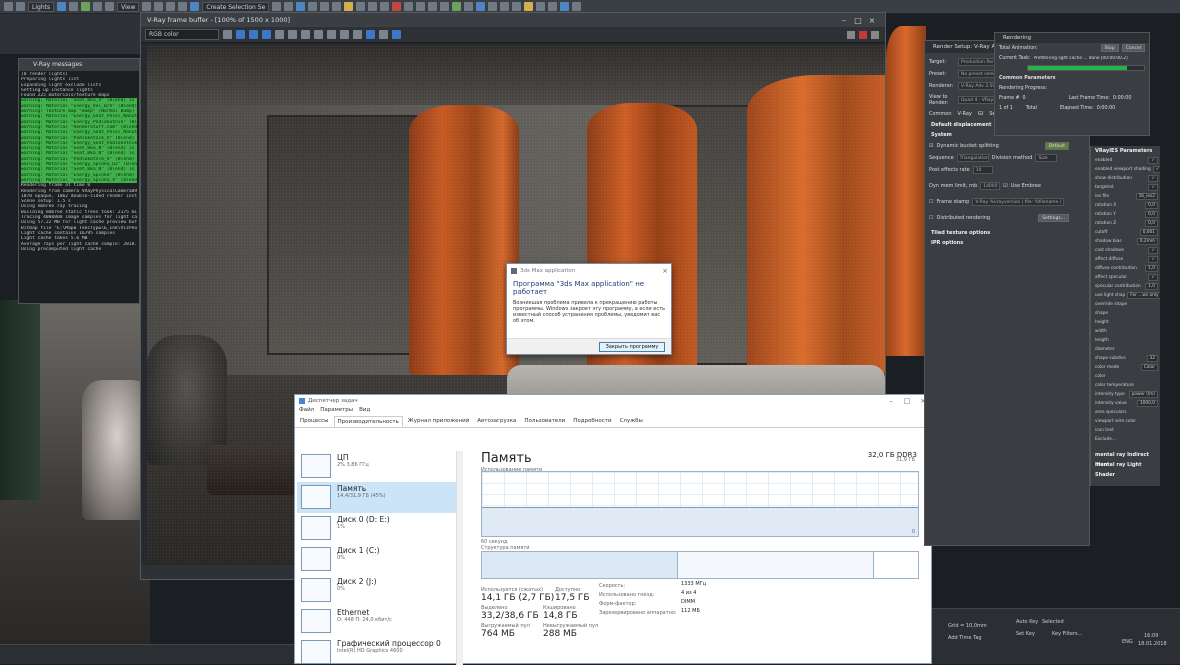 Image resolution: width=1180 pixels, height=665 pixels. What do you see at coordinates (253, 34) in the screenshot?
I see `green-channel-icon` at bounding box center [253, 34].